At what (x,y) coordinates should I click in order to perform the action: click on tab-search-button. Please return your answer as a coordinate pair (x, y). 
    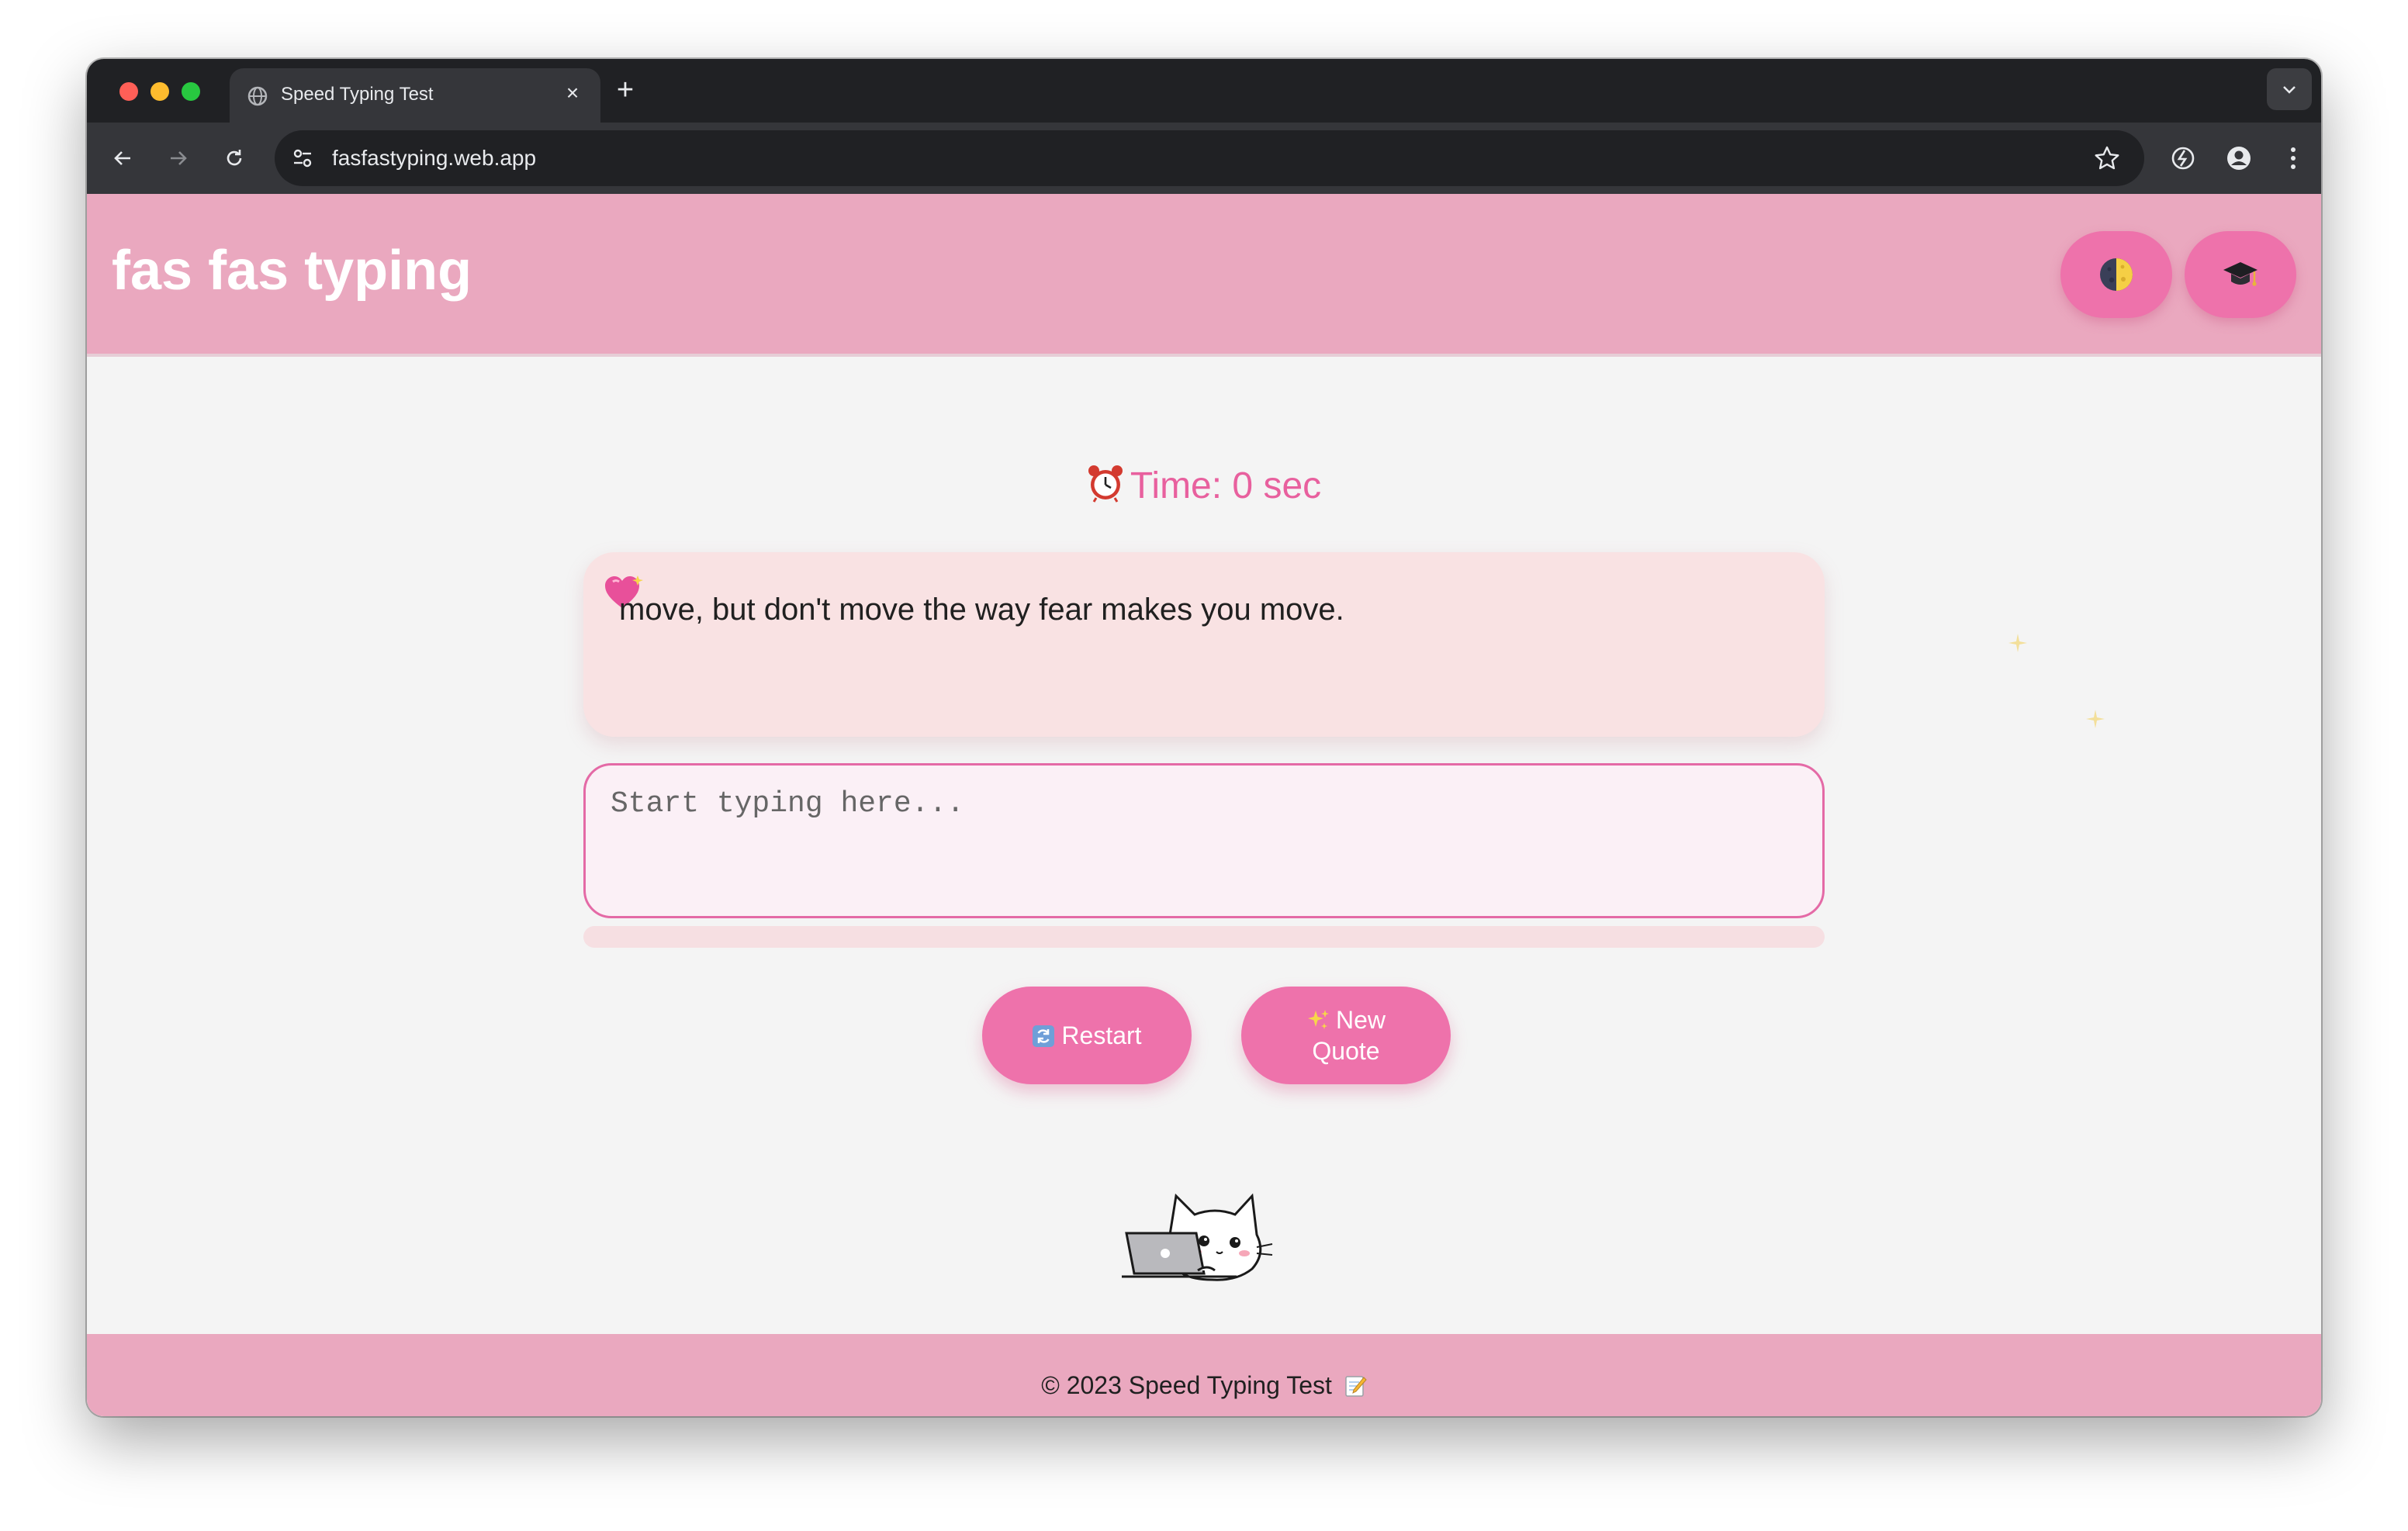
    Looking at the image, I should click on (2289, 89).